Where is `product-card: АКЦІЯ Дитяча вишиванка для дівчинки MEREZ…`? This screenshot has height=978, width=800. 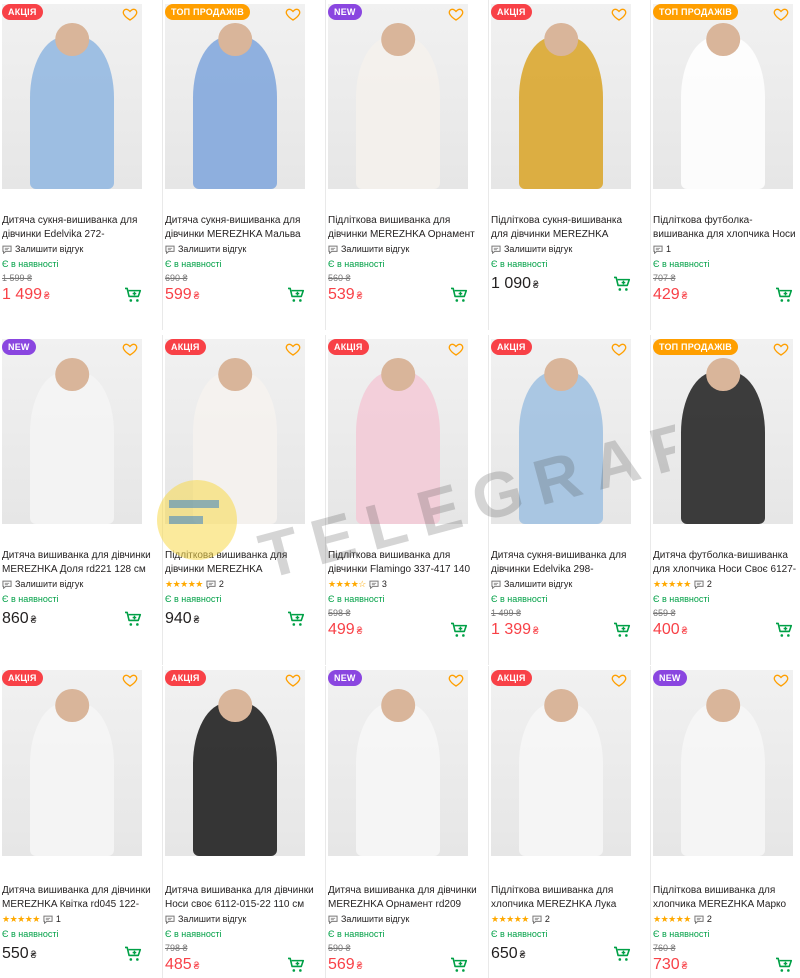 product-card: АКЦІЯ Дитяча вишиванка для дівчинки MEREZ… is located at coordinates (81, 822).